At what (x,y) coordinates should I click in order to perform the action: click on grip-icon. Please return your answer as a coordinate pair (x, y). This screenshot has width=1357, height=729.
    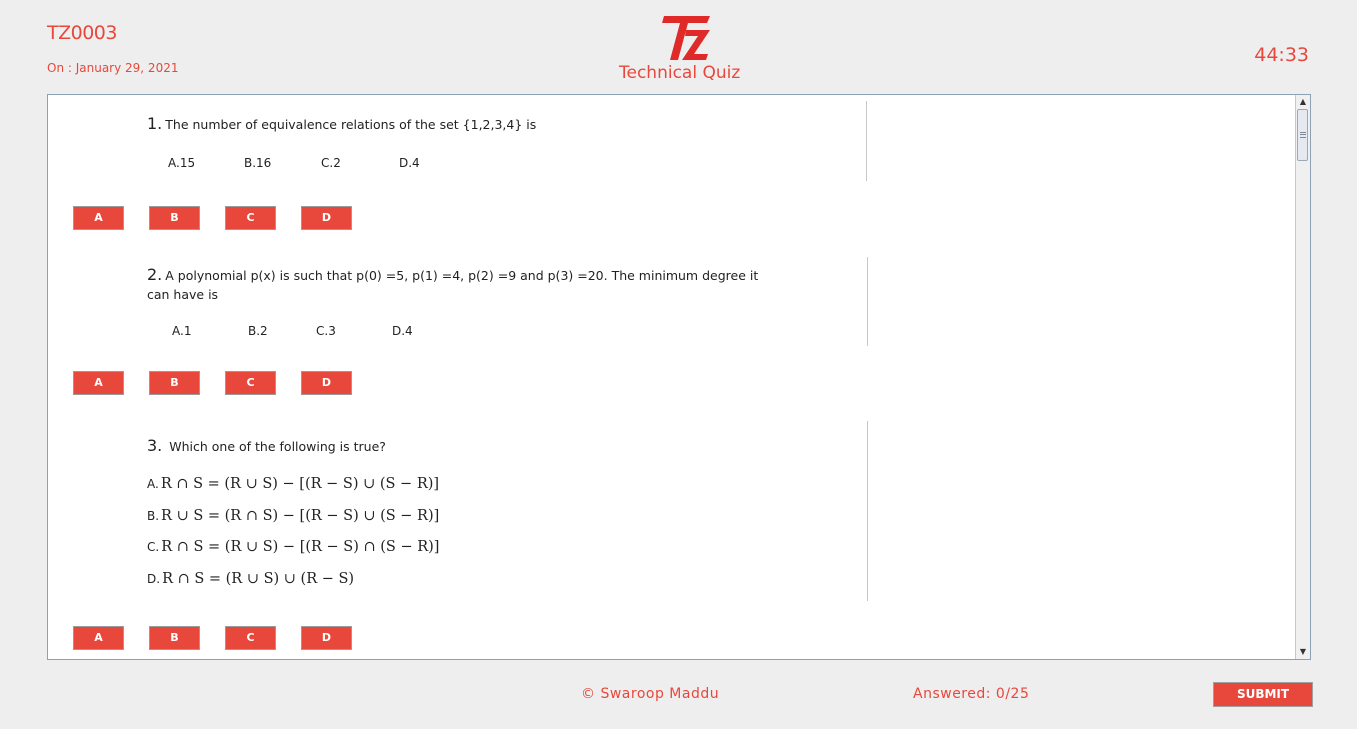
    Looking at the image, I should click on (1303, 135).